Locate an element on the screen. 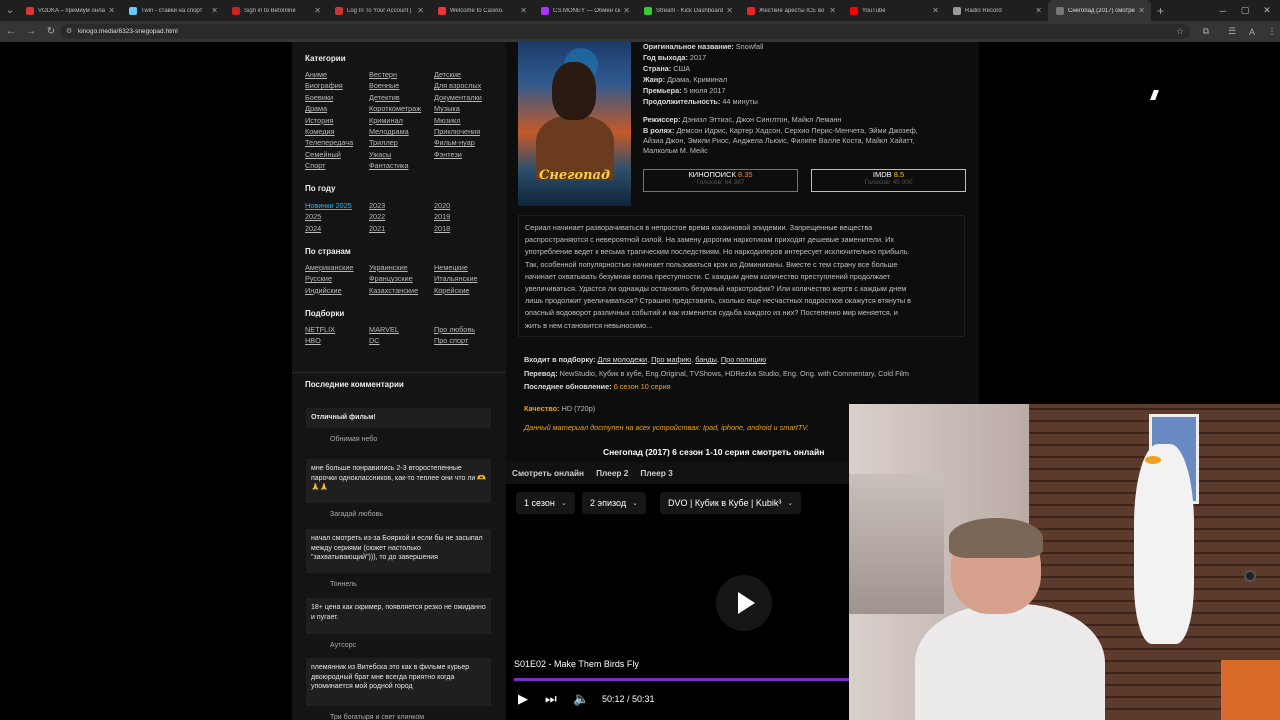 The image size is (1280, 720). sidebar-link: Триллер is located at coordinates (395, 142).